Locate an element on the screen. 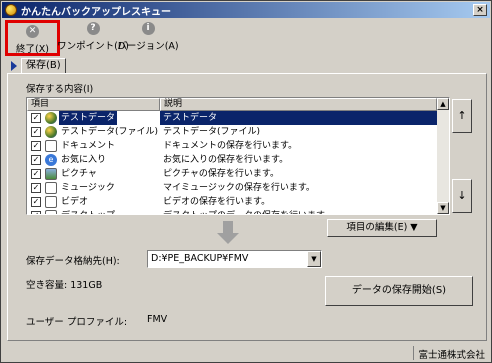 Image resolution: width=492 pixels, height=363 pixels. column-header-description: 説明 is located at coordinates (298, 104).